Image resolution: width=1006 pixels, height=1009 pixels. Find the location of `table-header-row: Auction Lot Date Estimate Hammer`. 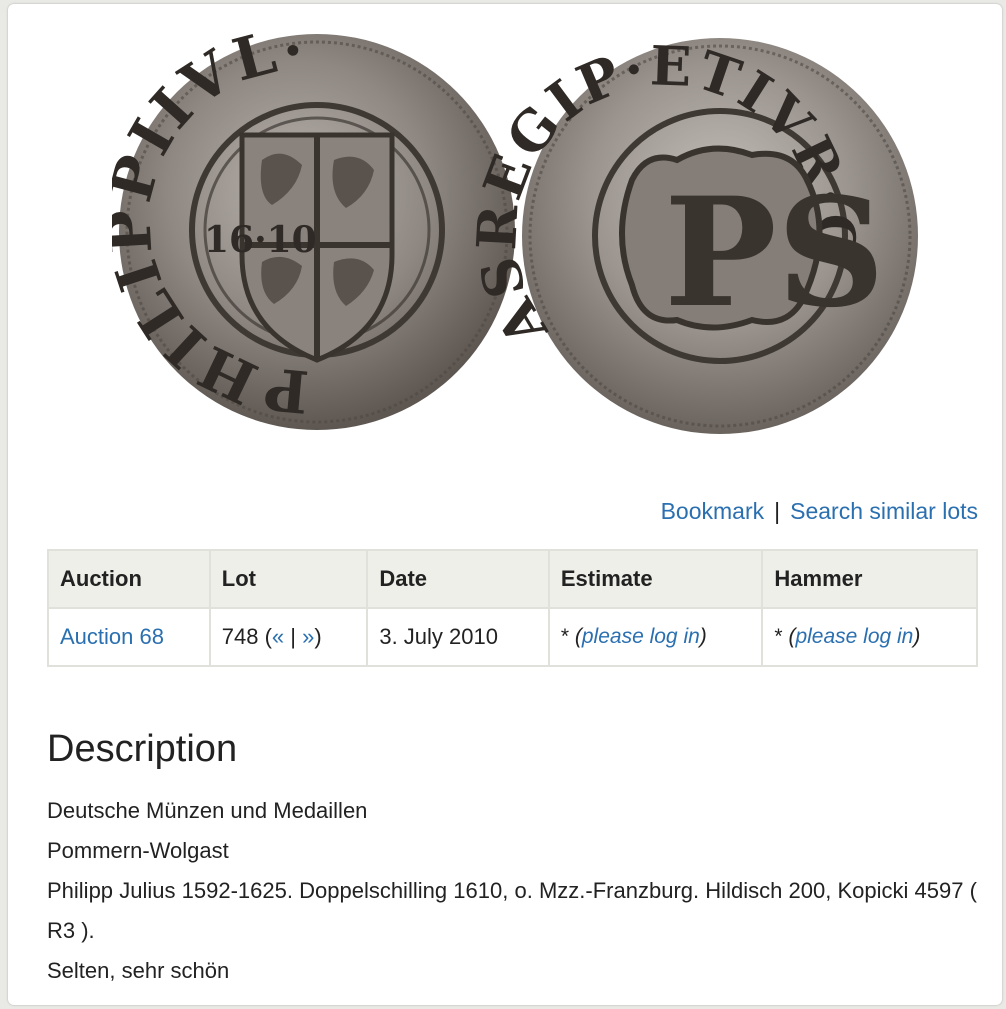

table-header-row: Auction Lot Date Estimate Hammer is located at coordinates (512, 579).